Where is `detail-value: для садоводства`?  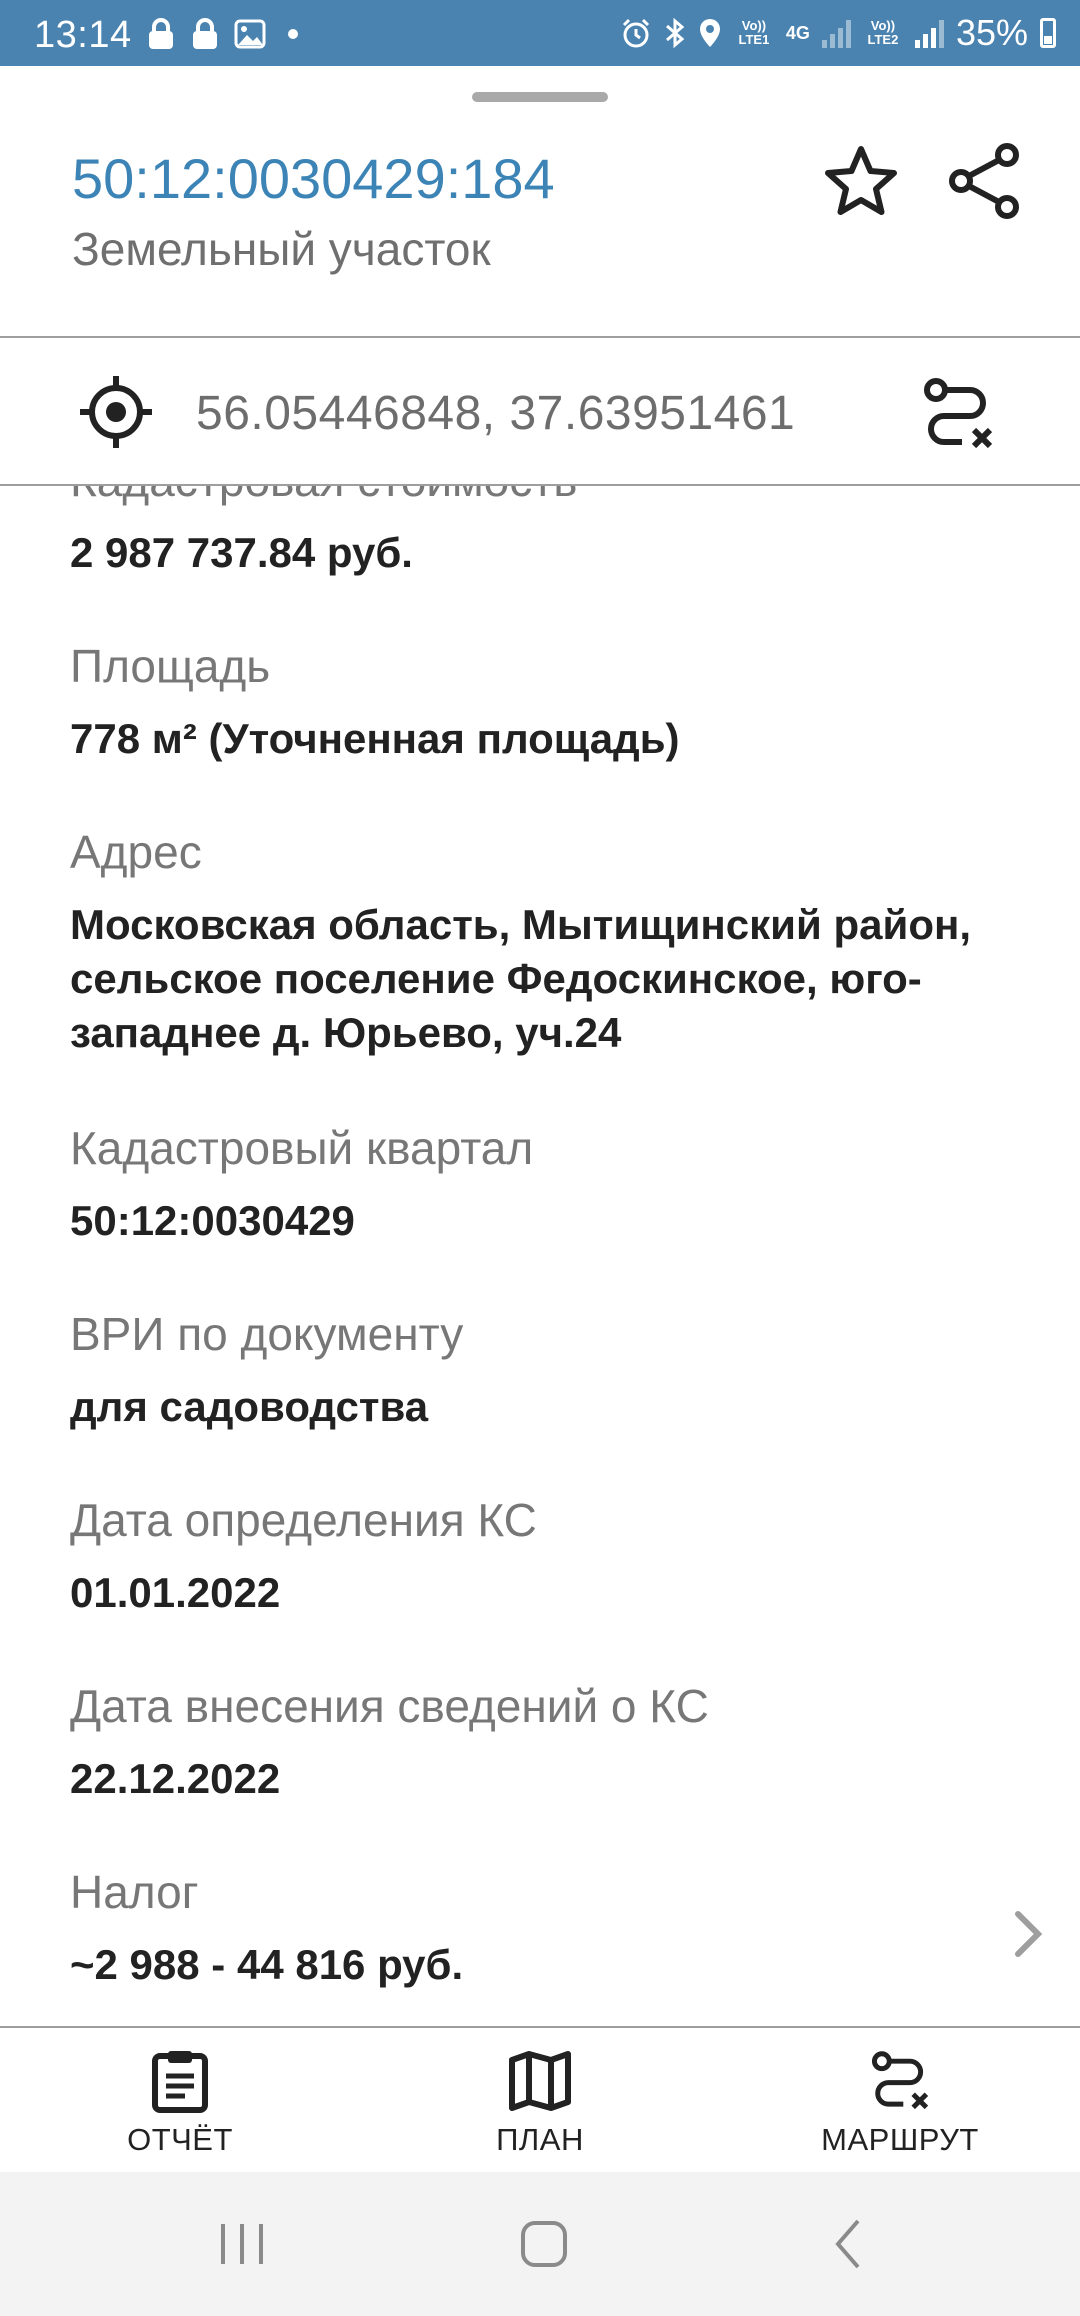 detail-value: для садоводства is located at coordinates (249, 1406).